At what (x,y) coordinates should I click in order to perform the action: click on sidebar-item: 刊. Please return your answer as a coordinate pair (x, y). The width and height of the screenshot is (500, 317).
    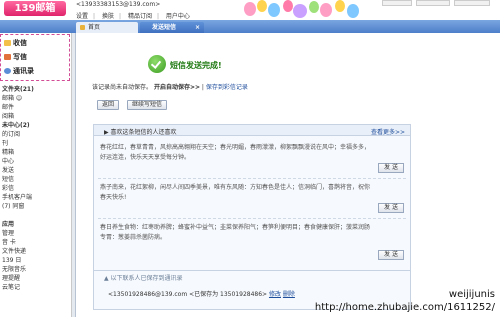
    Looking at the image, I should click on (36, 143).